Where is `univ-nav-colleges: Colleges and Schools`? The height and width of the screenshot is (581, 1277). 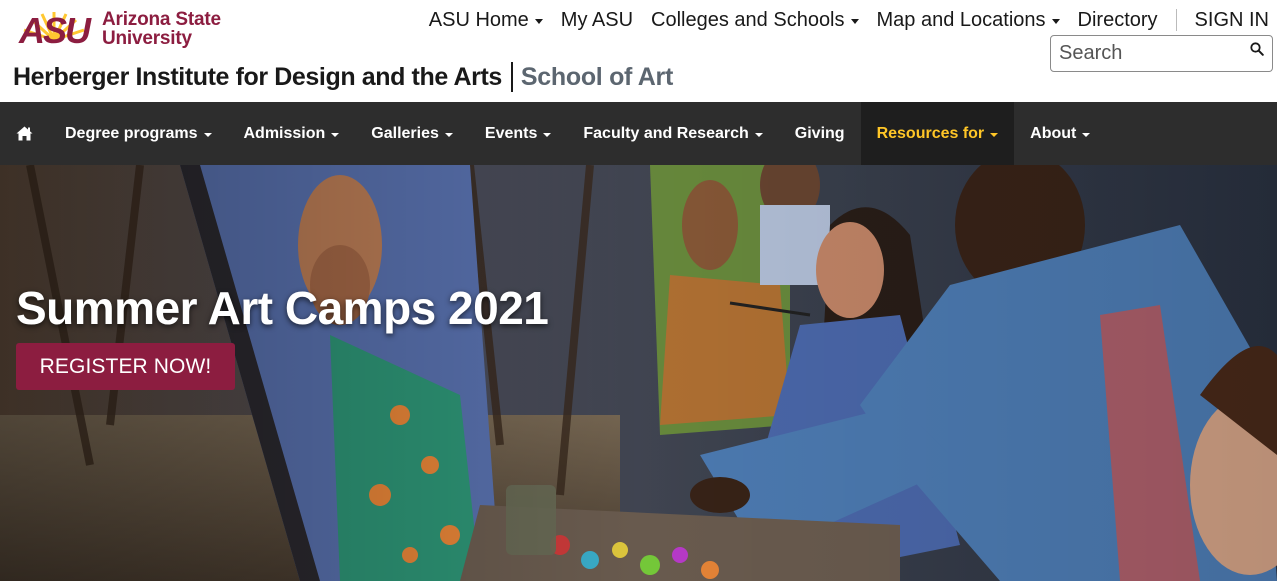
univ-nav-colleges: Colleges and Schools is located at coordinates (755, 20).